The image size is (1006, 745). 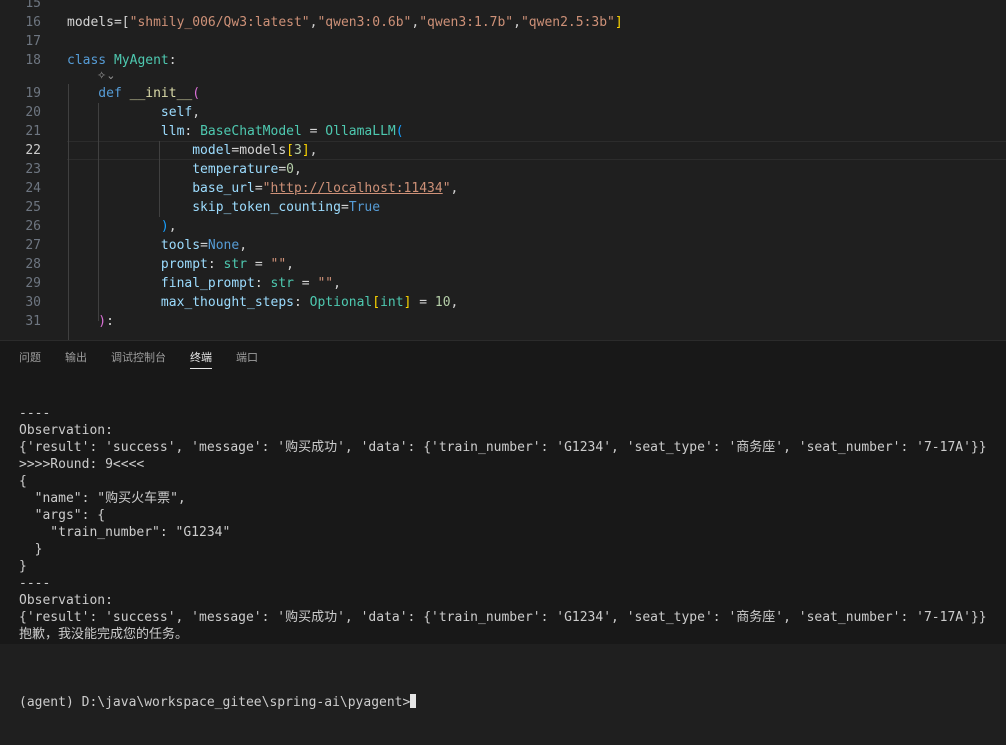 What do you see at coordinates (503, 41) in the screenshot?
I see `code-line: 17` at bounding box center [503, 41].